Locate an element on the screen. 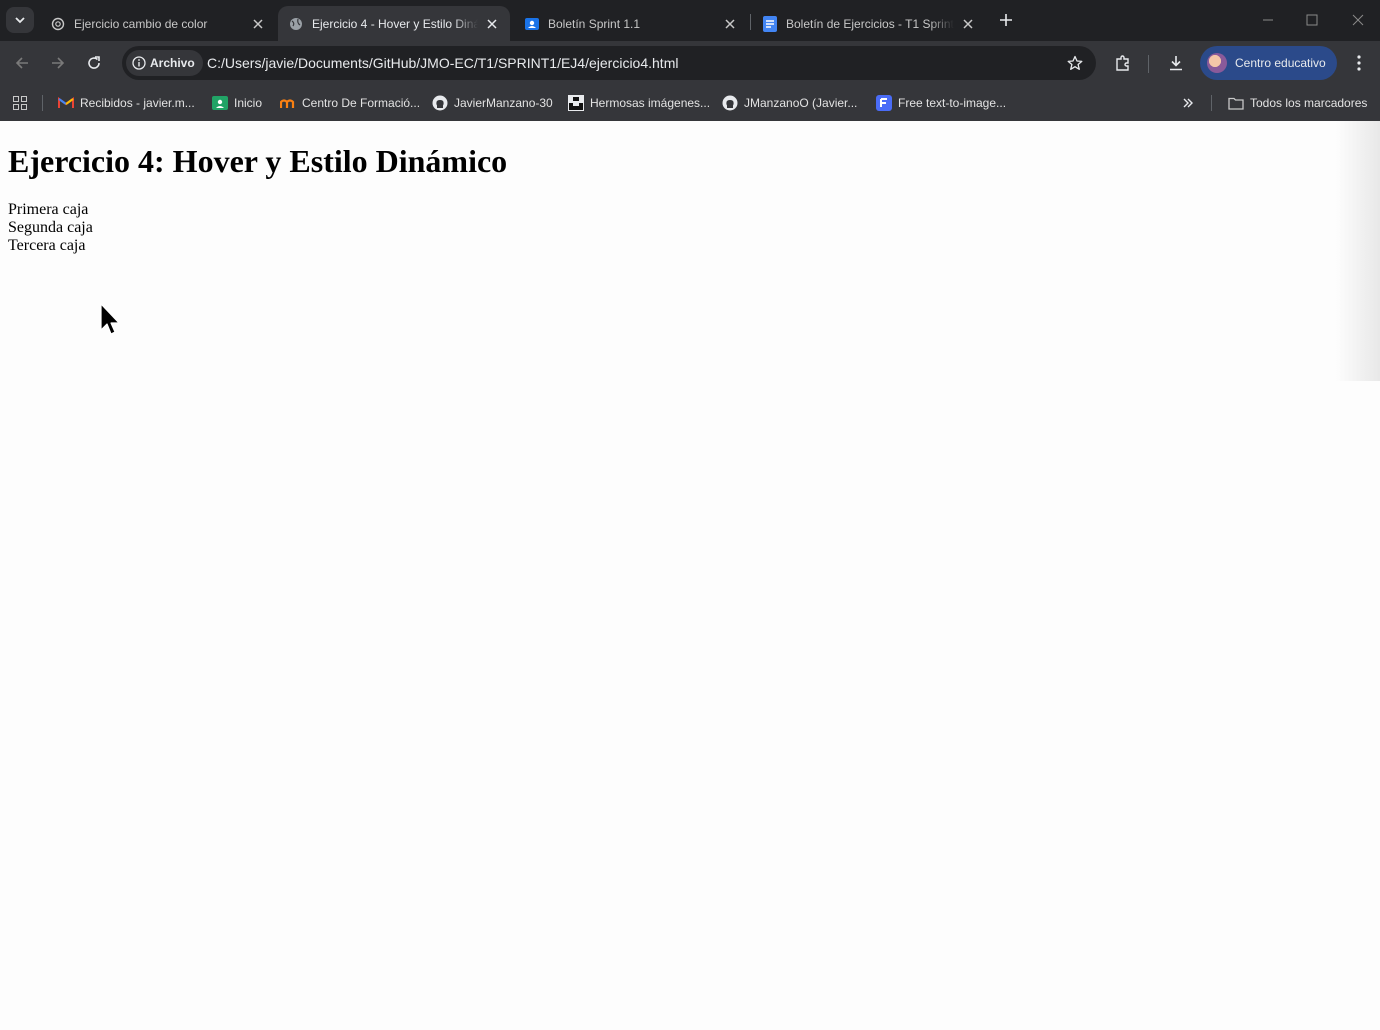 The width and height of the screenshot is (1380, 1030). tab-title: Boletín de Ejercicios - T1 Sprint 1 is located at coordinates (870, 23).